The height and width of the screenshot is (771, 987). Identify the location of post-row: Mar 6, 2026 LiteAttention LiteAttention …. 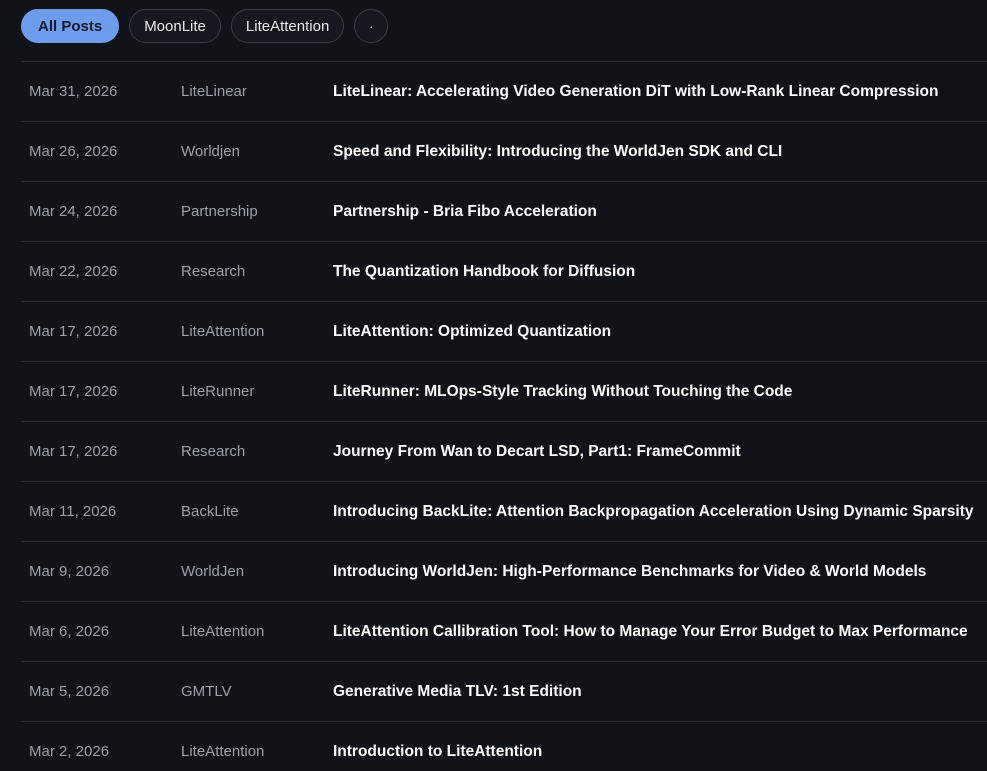
(504, 632).